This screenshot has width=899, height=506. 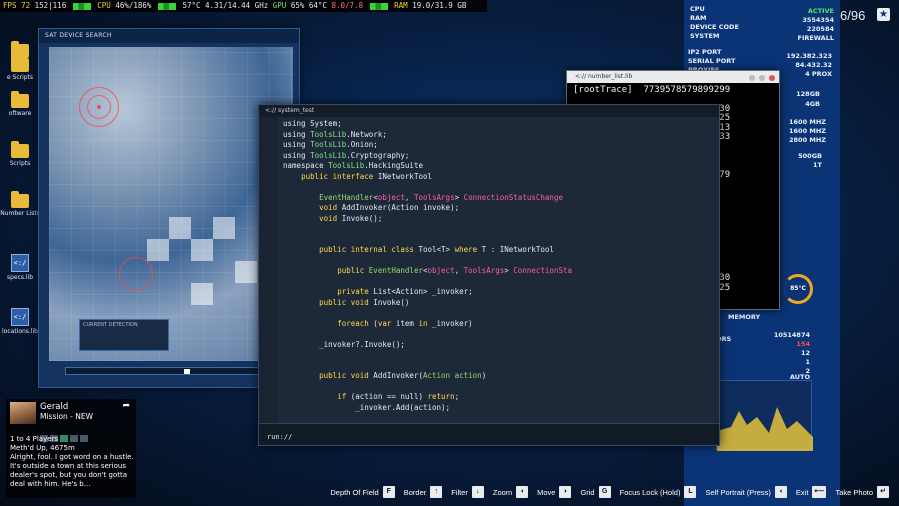 What do you see at coordinates (809, 56) in the screenshot?
I see `stat-value: 192.382.323` at bounding box center [809, 56].